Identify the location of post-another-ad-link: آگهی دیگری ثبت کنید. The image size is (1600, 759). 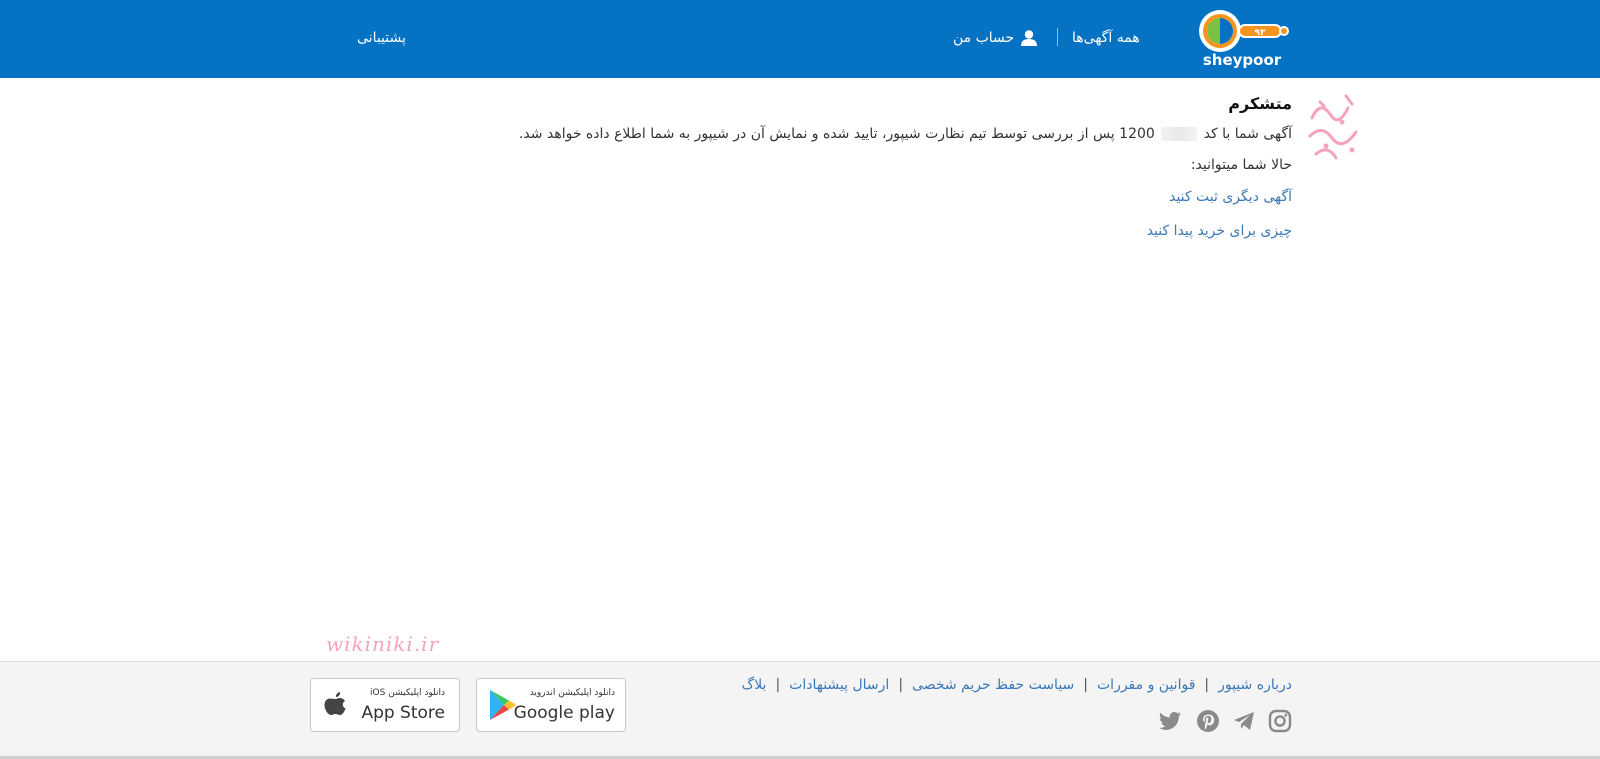
(881, 197).